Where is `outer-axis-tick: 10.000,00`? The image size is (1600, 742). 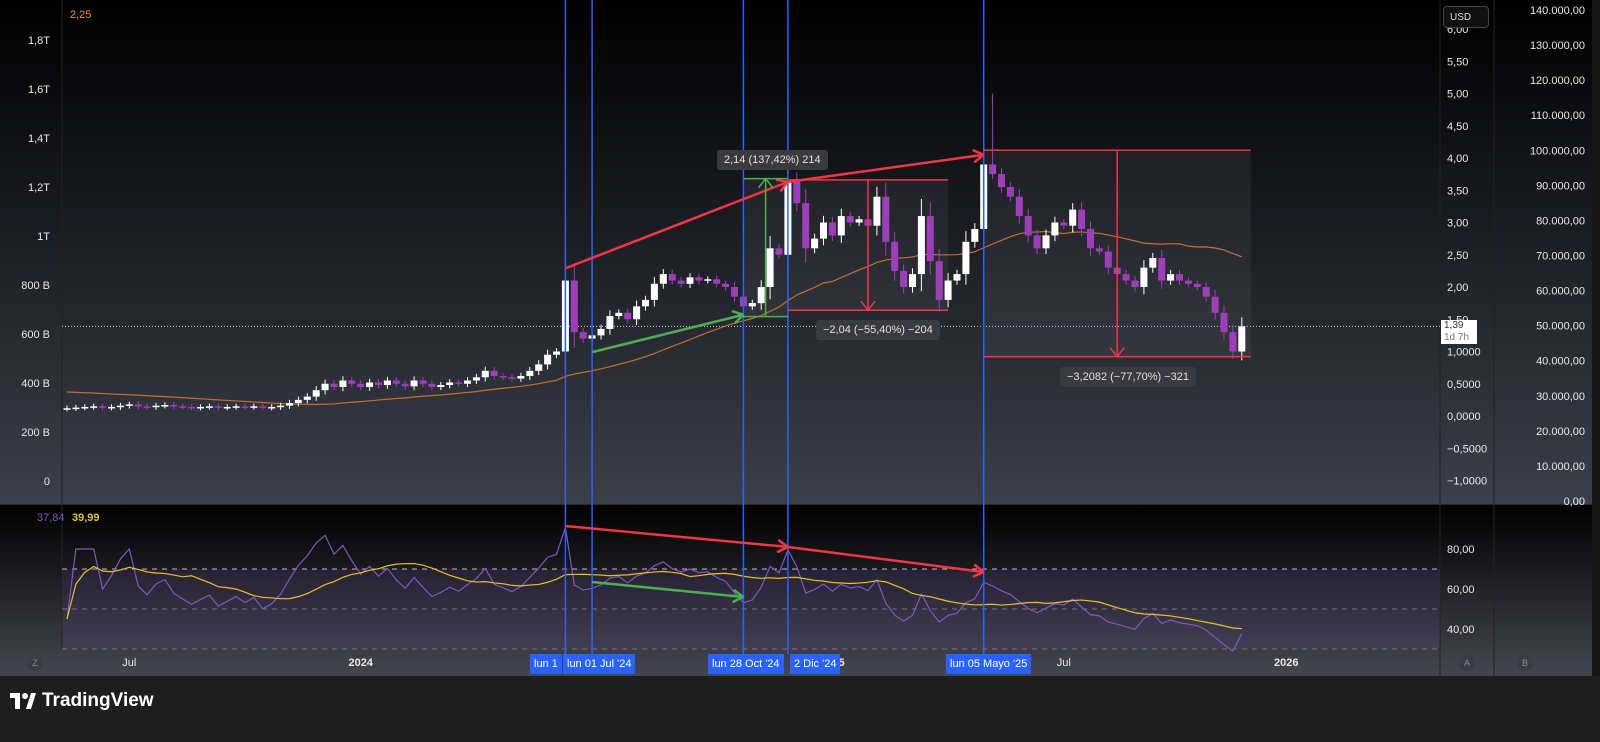
outer-axis-tick: 10.000,00 is located at coordinates (1560, 467).